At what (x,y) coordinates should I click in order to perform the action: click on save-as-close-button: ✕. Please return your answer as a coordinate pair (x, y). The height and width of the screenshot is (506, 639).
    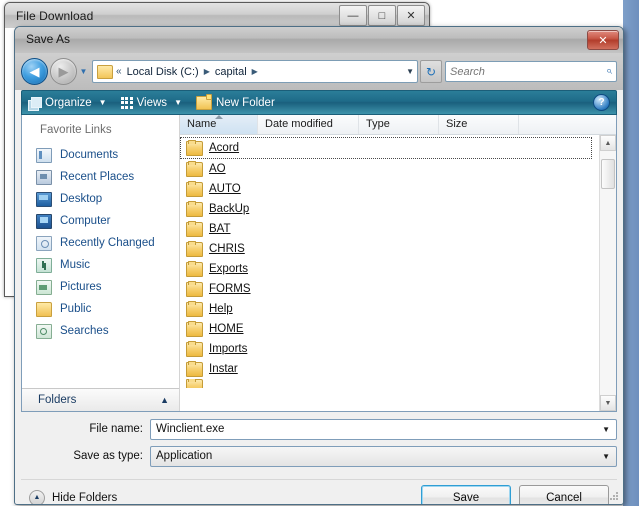
    Looking at the image, I should click on (603, 40).